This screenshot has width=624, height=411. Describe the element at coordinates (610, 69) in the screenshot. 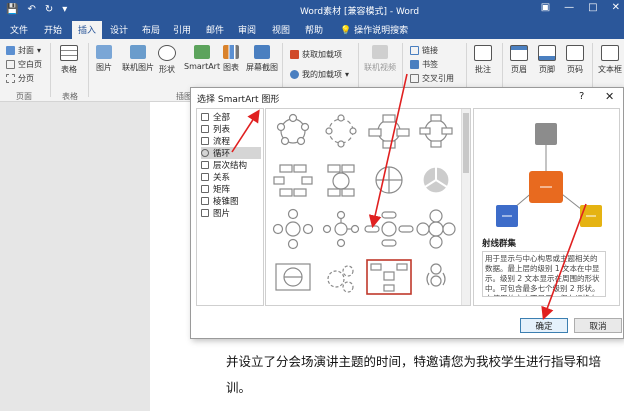

I see `textbox-label: 文本框` at that location.